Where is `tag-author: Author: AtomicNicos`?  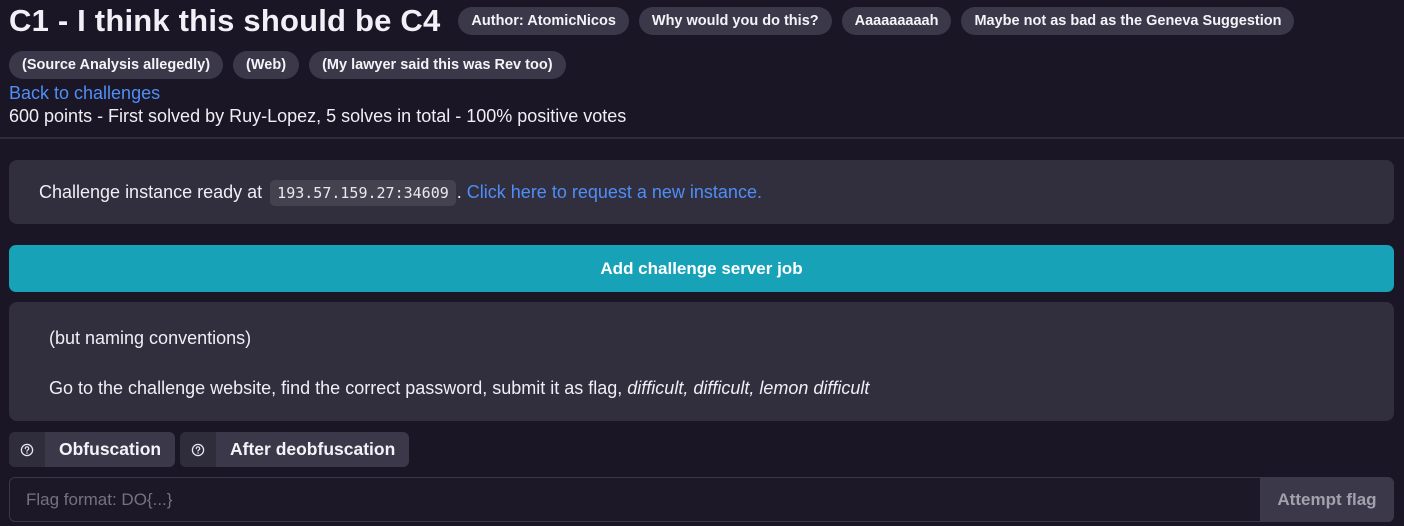 tag-author: Author: AtomicNicos is located at coordinates (543, 21).